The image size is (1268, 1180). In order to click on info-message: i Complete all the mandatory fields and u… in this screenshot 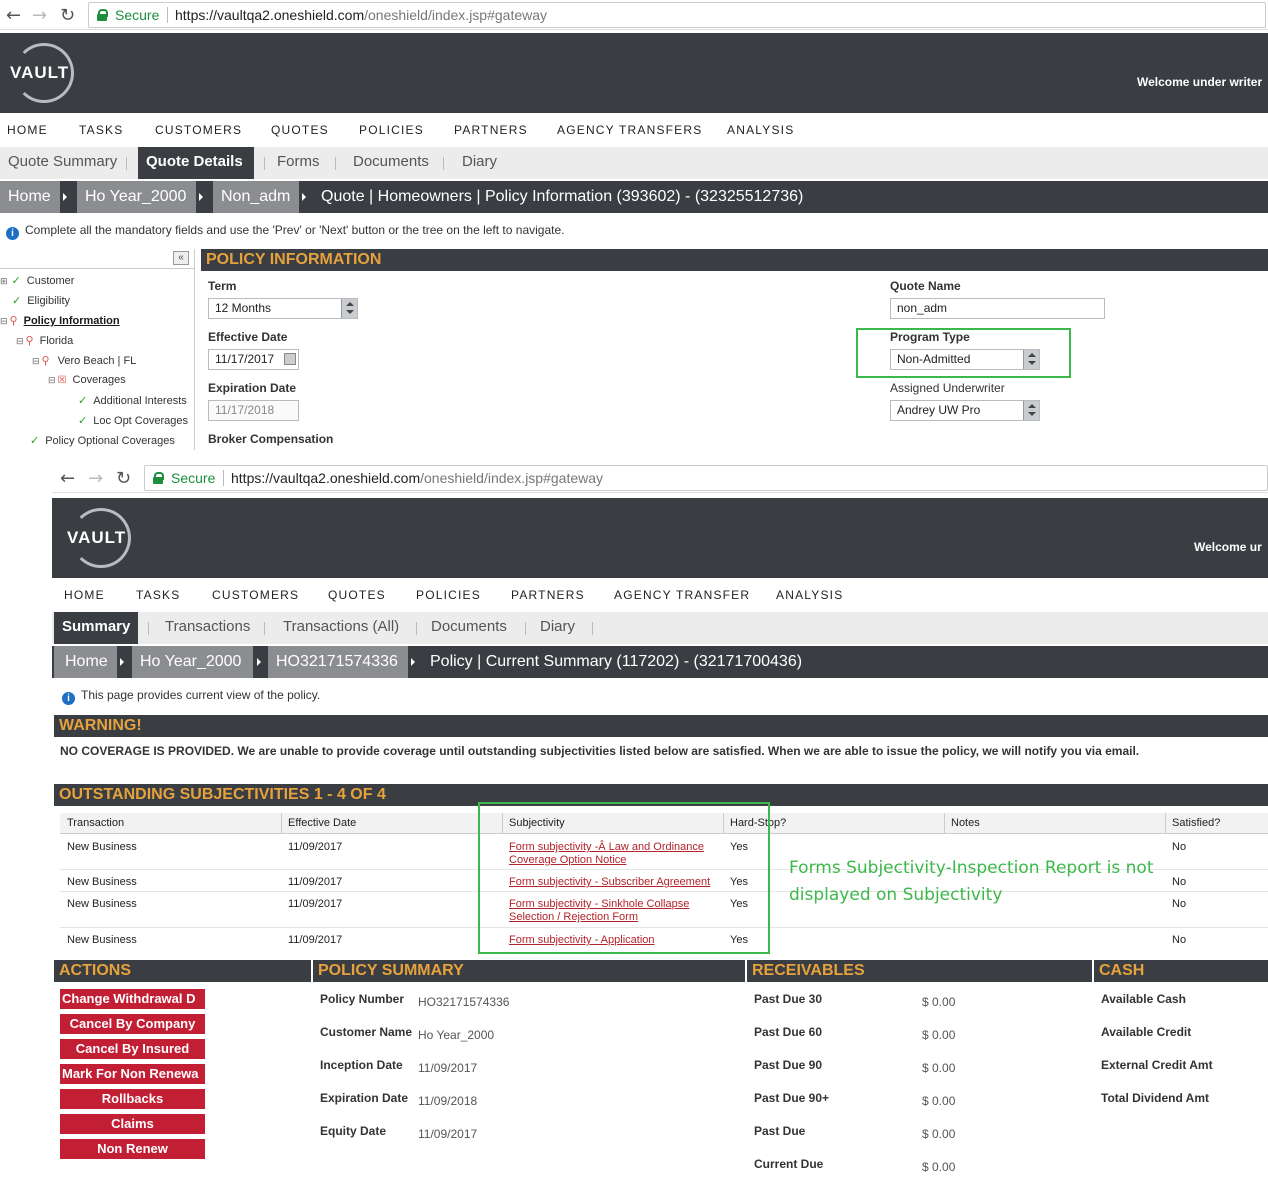, I will do `click(285, 231)`.